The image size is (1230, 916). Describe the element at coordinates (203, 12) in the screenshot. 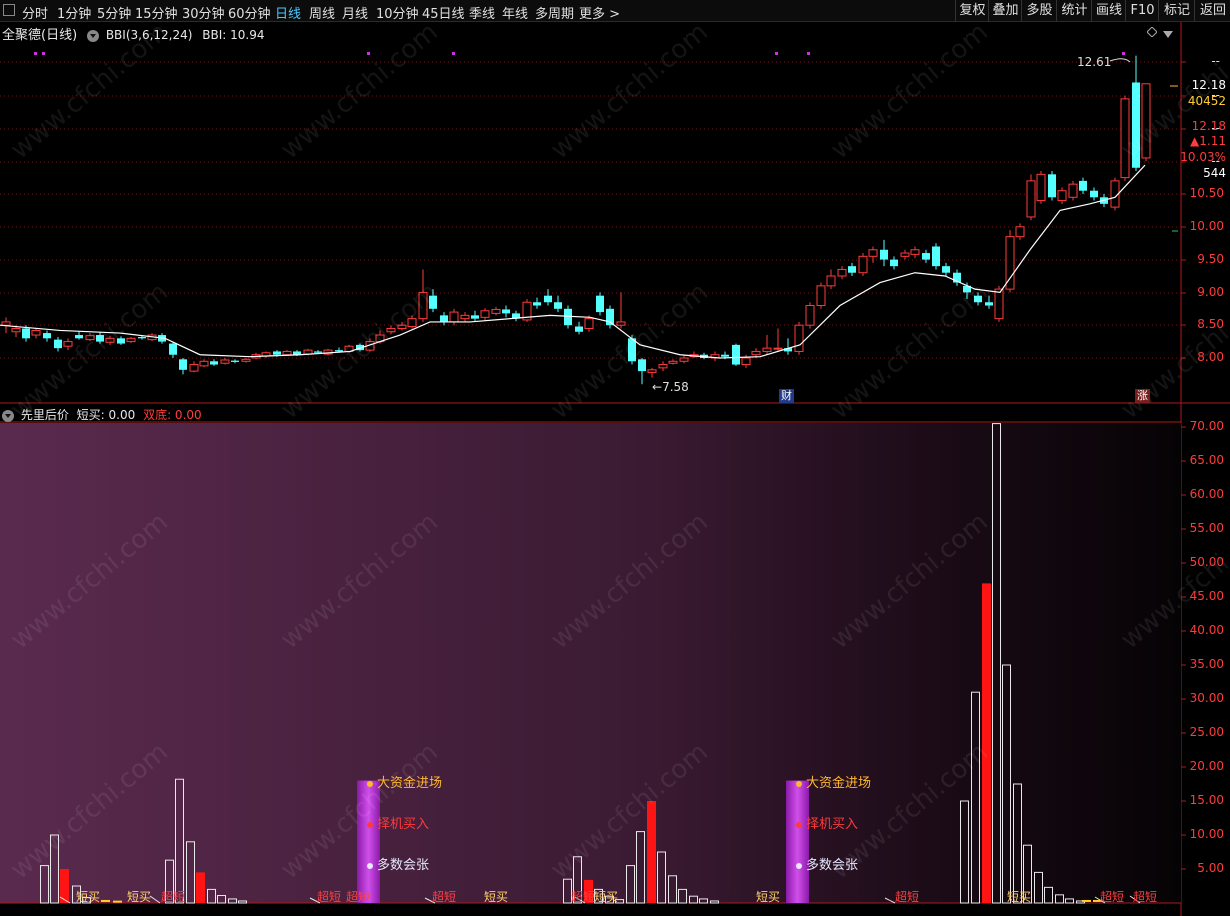

I see `period-tab: 30分钟` at that location.